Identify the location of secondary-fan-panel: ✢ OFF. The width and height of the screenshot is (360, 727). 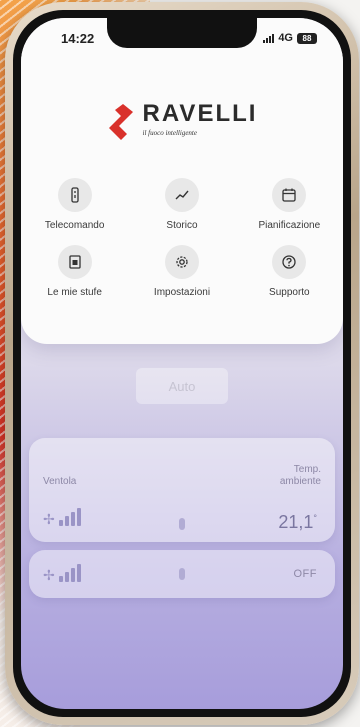
(182, 574).